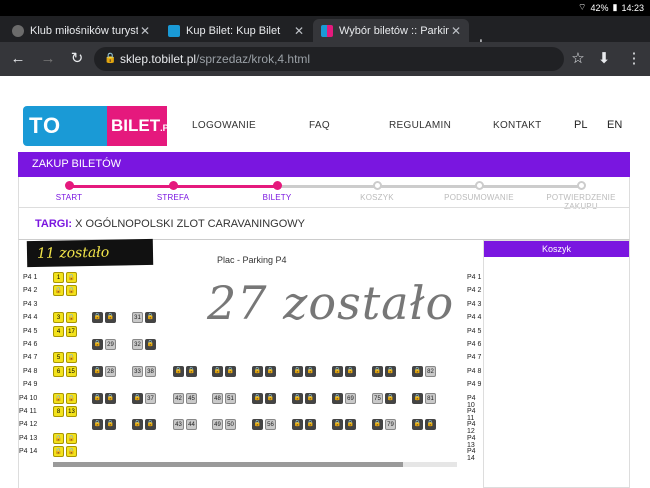  I want to click on taken-seat: 44, so click(191, 425).